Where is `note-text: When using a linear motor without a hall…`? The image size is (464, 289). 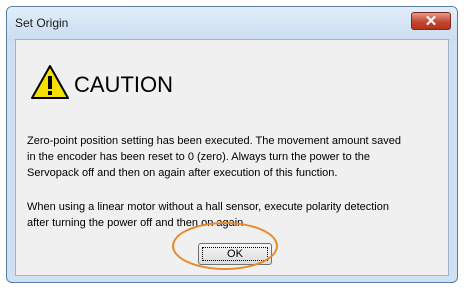 note-text: When using a linear motor without a hall… is located at coordinates (237, 215).